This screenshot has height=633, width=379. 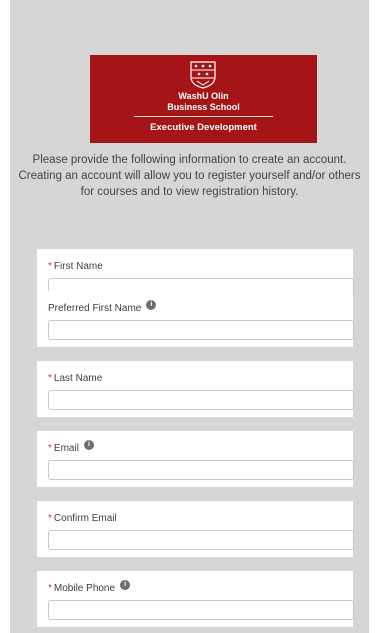 I want to click on last-name-label: * Last Name, so click(x=75, y=378).